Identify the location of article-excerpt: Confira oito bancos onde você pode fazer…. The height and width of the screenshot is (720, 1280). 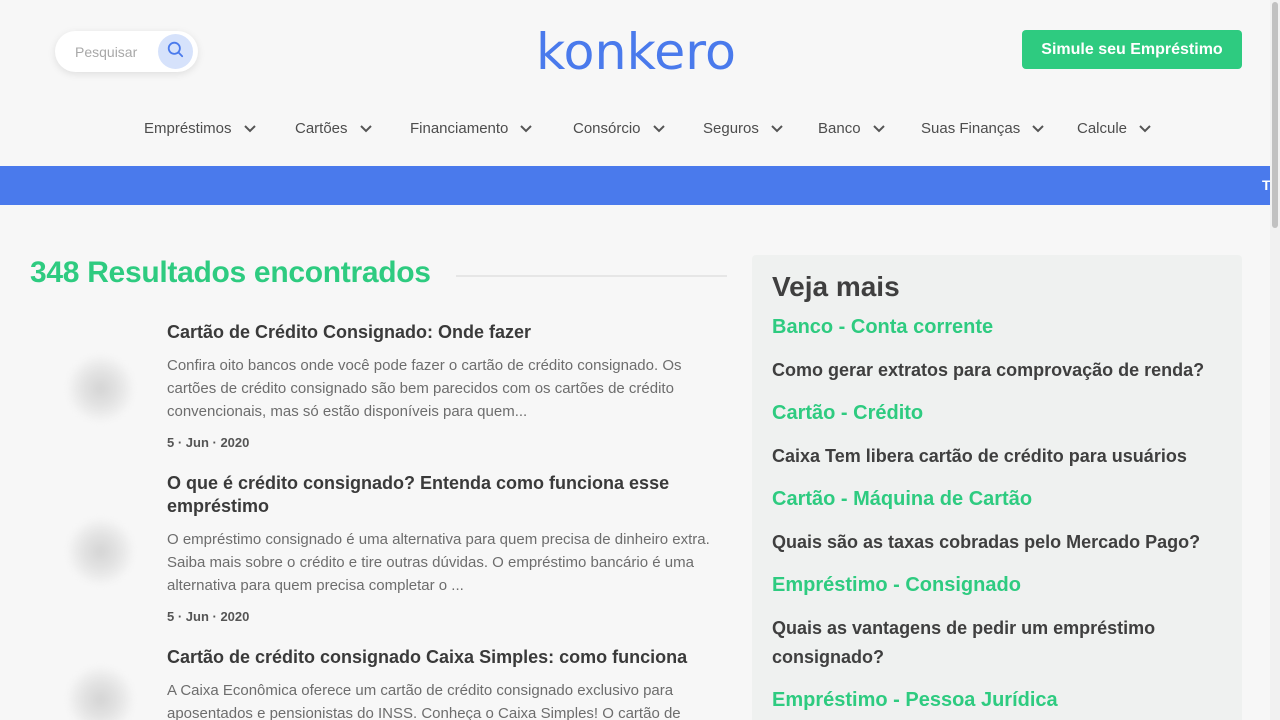
(424, 388).